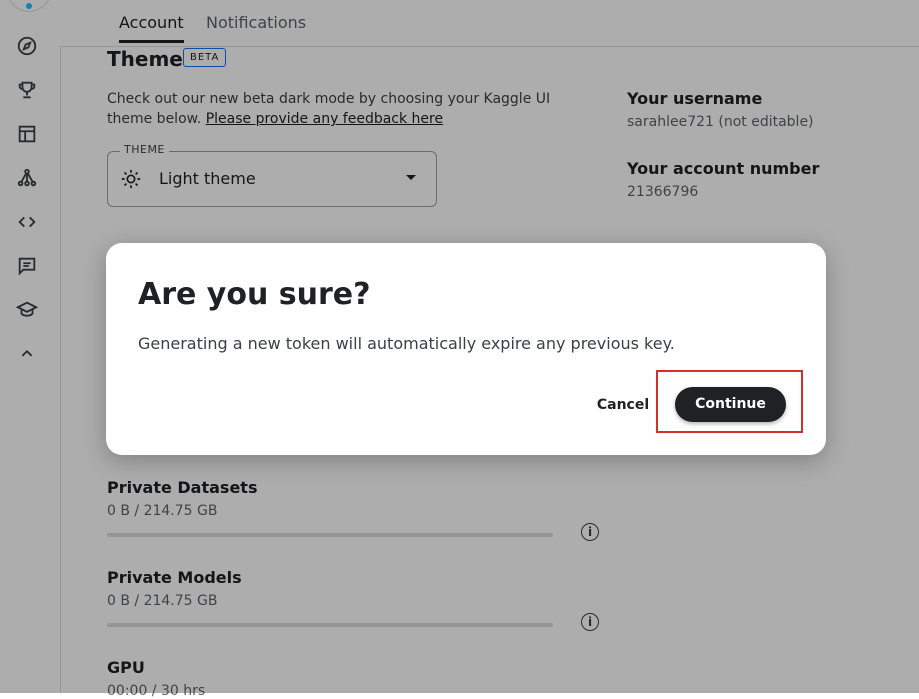  Describe the element at coordinates (254, 294) in the screenshot. I see `dialog-title: Are you sure?` at that location.